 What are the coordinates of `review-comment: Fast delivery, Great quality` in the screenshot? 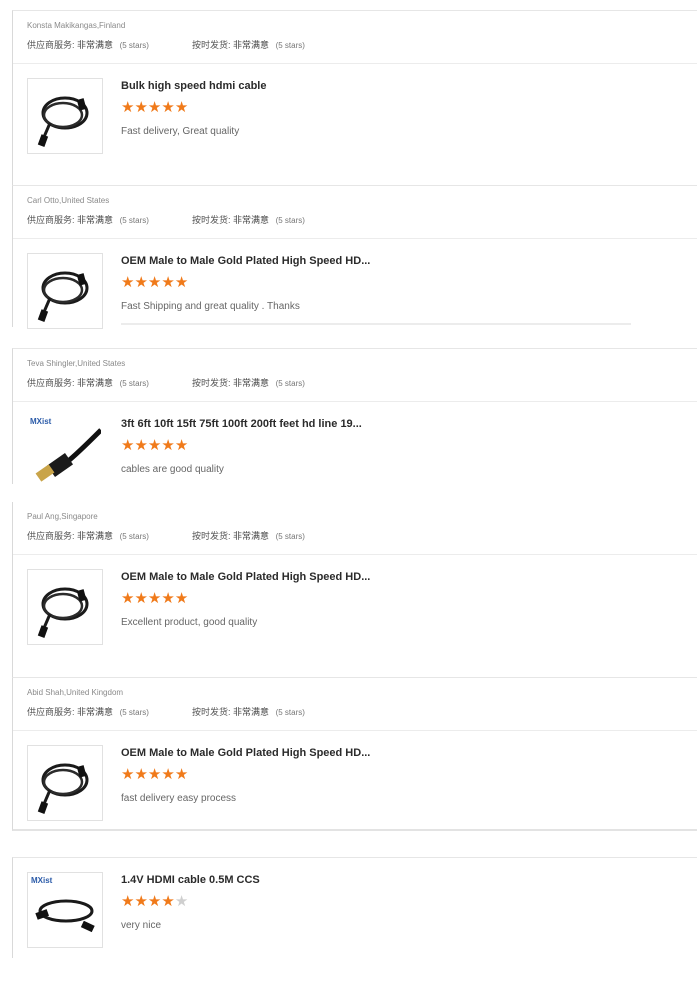 It's located at (180, 131).